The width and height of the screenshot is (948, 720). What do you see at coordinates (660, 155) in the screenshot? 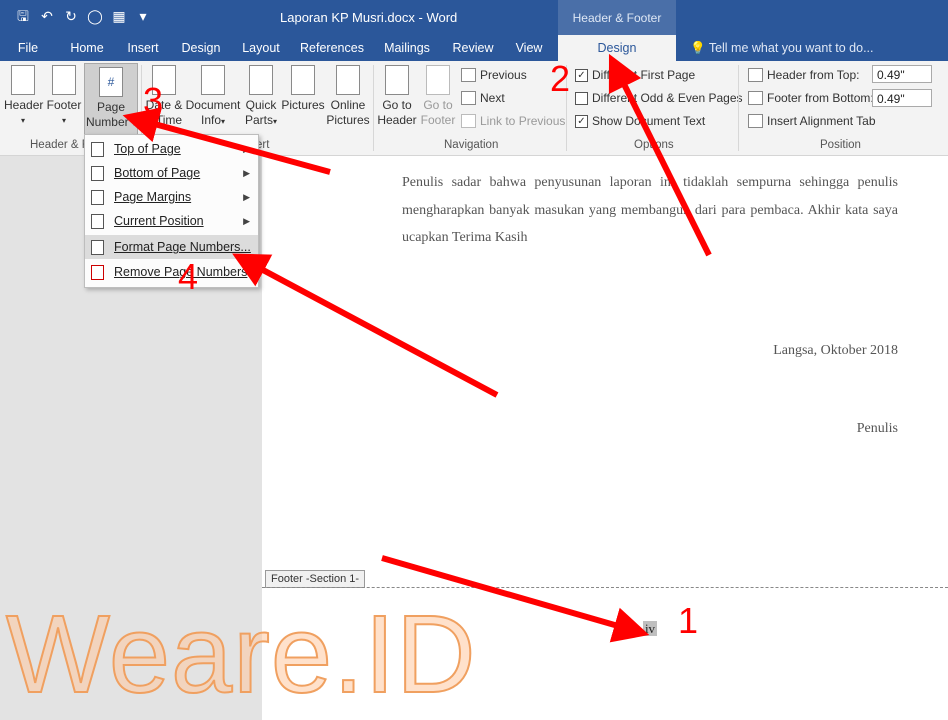
I see `arrow-to-design-tab` at bounding box center [660, 155].